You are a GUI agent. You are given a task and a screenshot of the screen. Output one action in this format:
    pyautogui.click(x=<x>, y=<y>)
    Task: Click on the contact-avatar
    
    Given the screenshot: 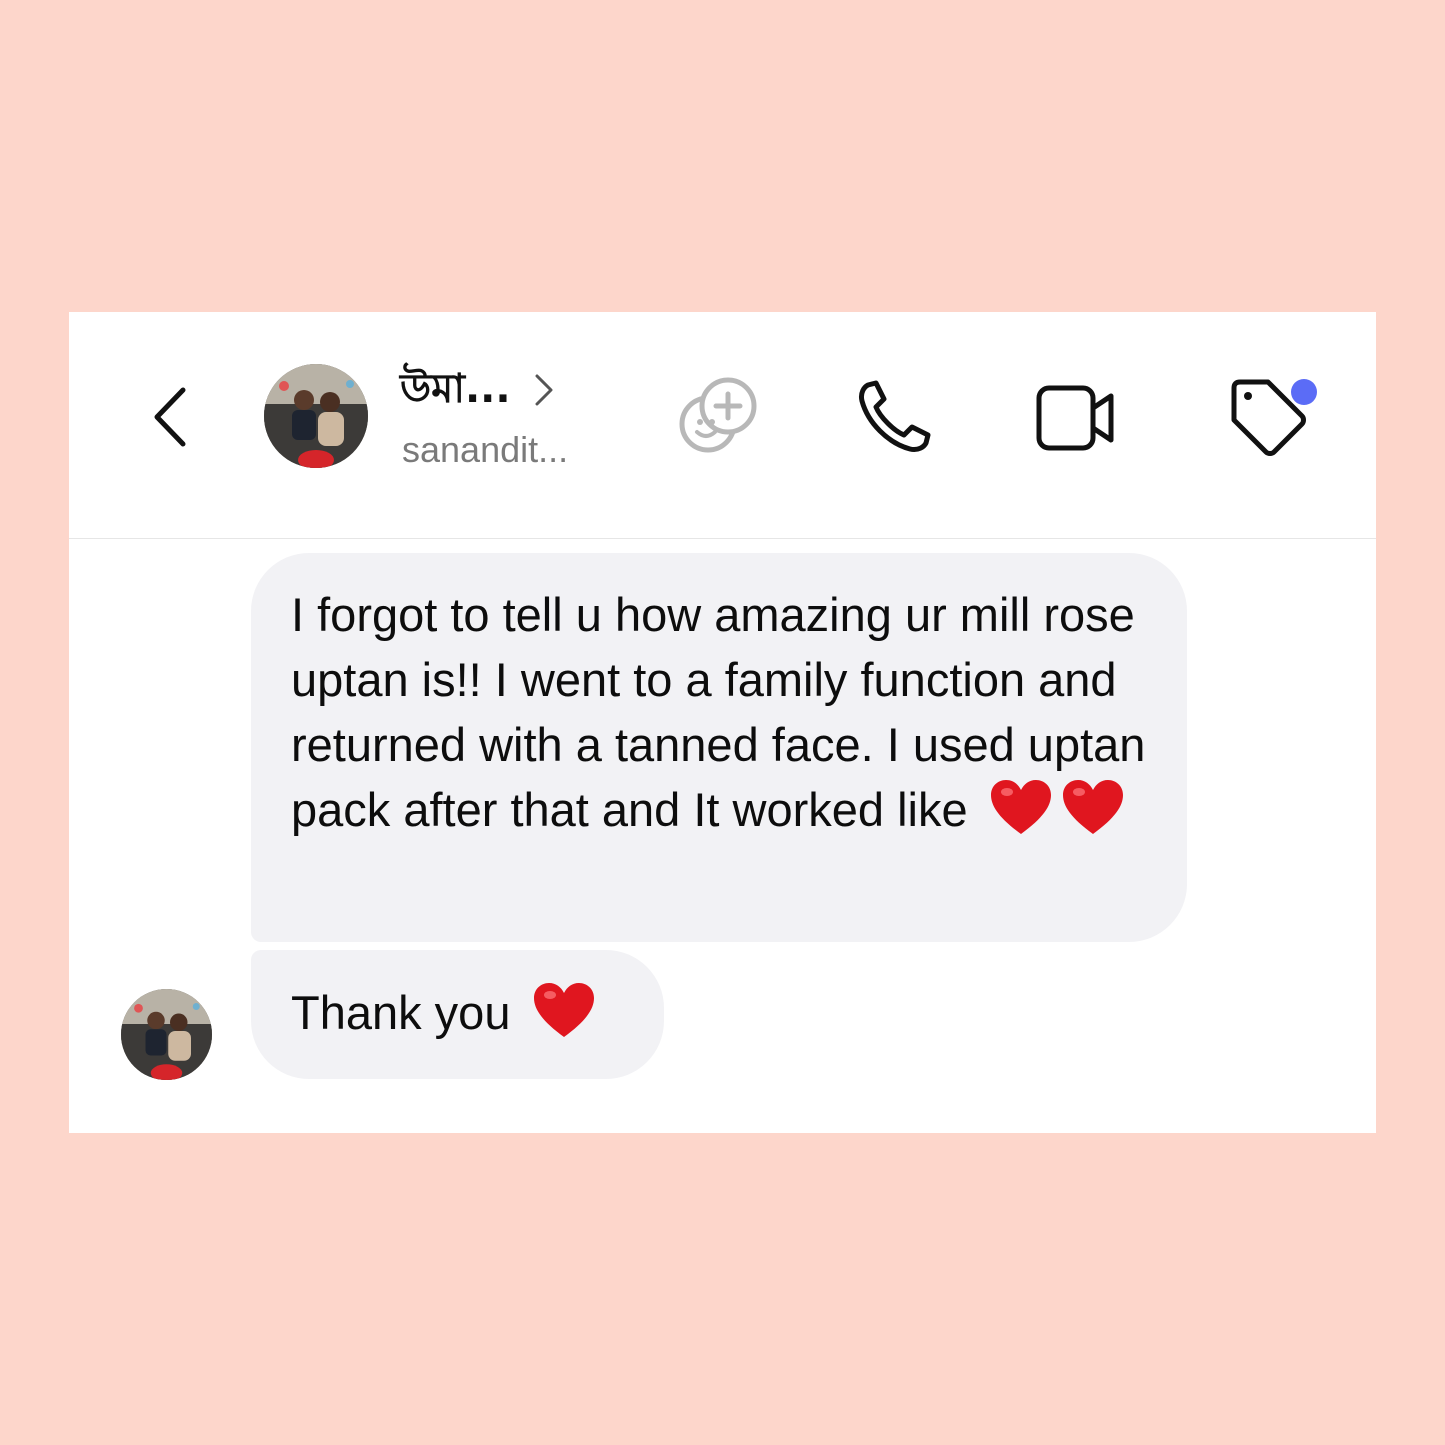 What is the action you would take?
    pyautogui.click(x=316, y=416)
    